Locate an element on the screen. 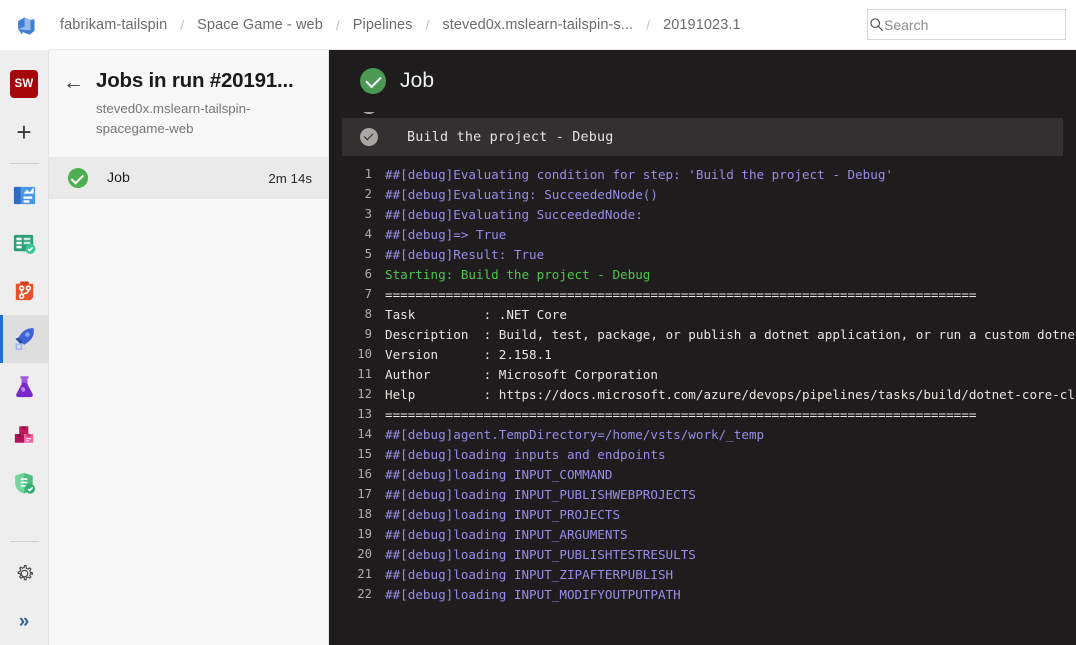 The width and height of the screenshot is (1076, 645). flask-icon is located at coordinates (24, 386).